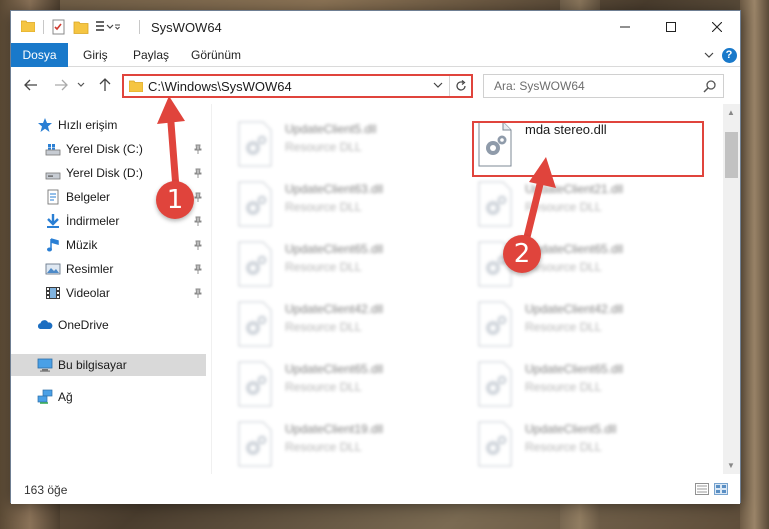 This screenshot has height=529, width=769. What do you see at coordinates (702, 489) in the screenshot?
I see `details-view-icon` at bounding box center [702, 489].